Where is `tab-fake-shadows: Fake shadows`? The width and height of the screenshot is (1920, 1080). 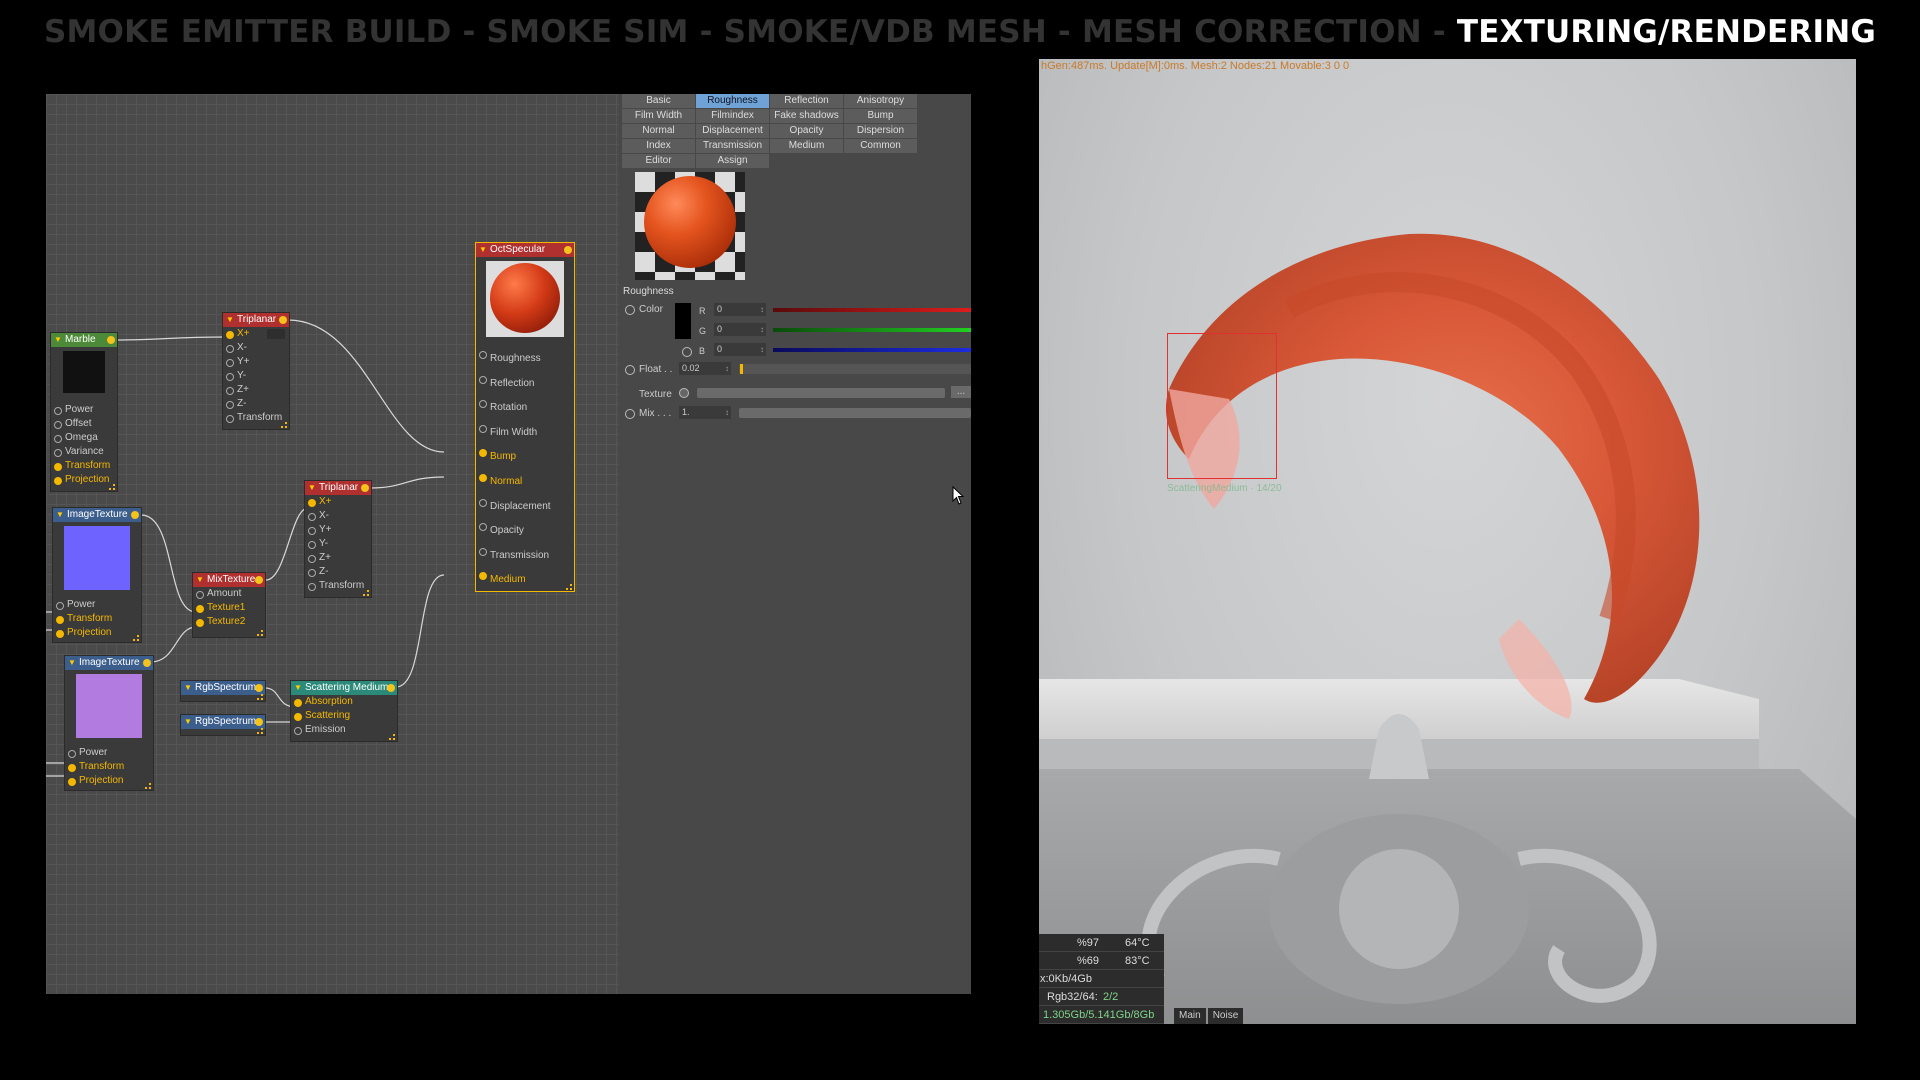 tab-fake-shadows: Fake shadows is located at coordinates (806, 116).